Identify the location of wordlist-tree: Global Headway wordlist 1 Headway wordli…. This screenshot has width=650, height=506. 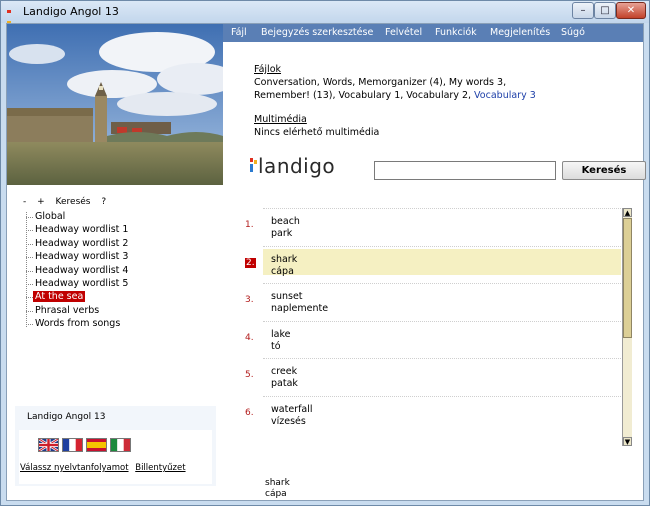
(118, 270).